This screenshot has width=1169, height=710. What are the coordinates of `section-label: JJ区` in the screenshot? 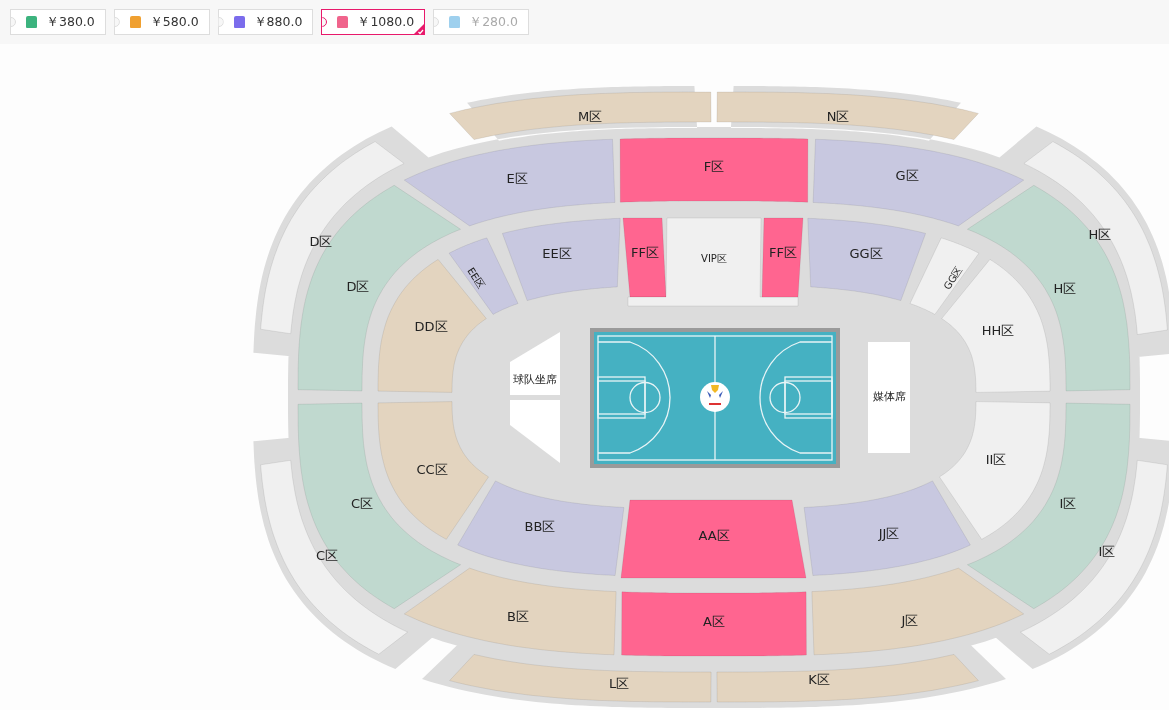 It's located at (889, 533).